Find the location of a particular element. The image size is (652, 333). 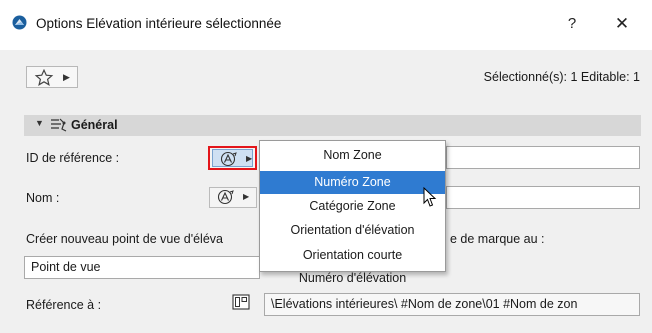

star-icon is located at coordinates (44, 77).